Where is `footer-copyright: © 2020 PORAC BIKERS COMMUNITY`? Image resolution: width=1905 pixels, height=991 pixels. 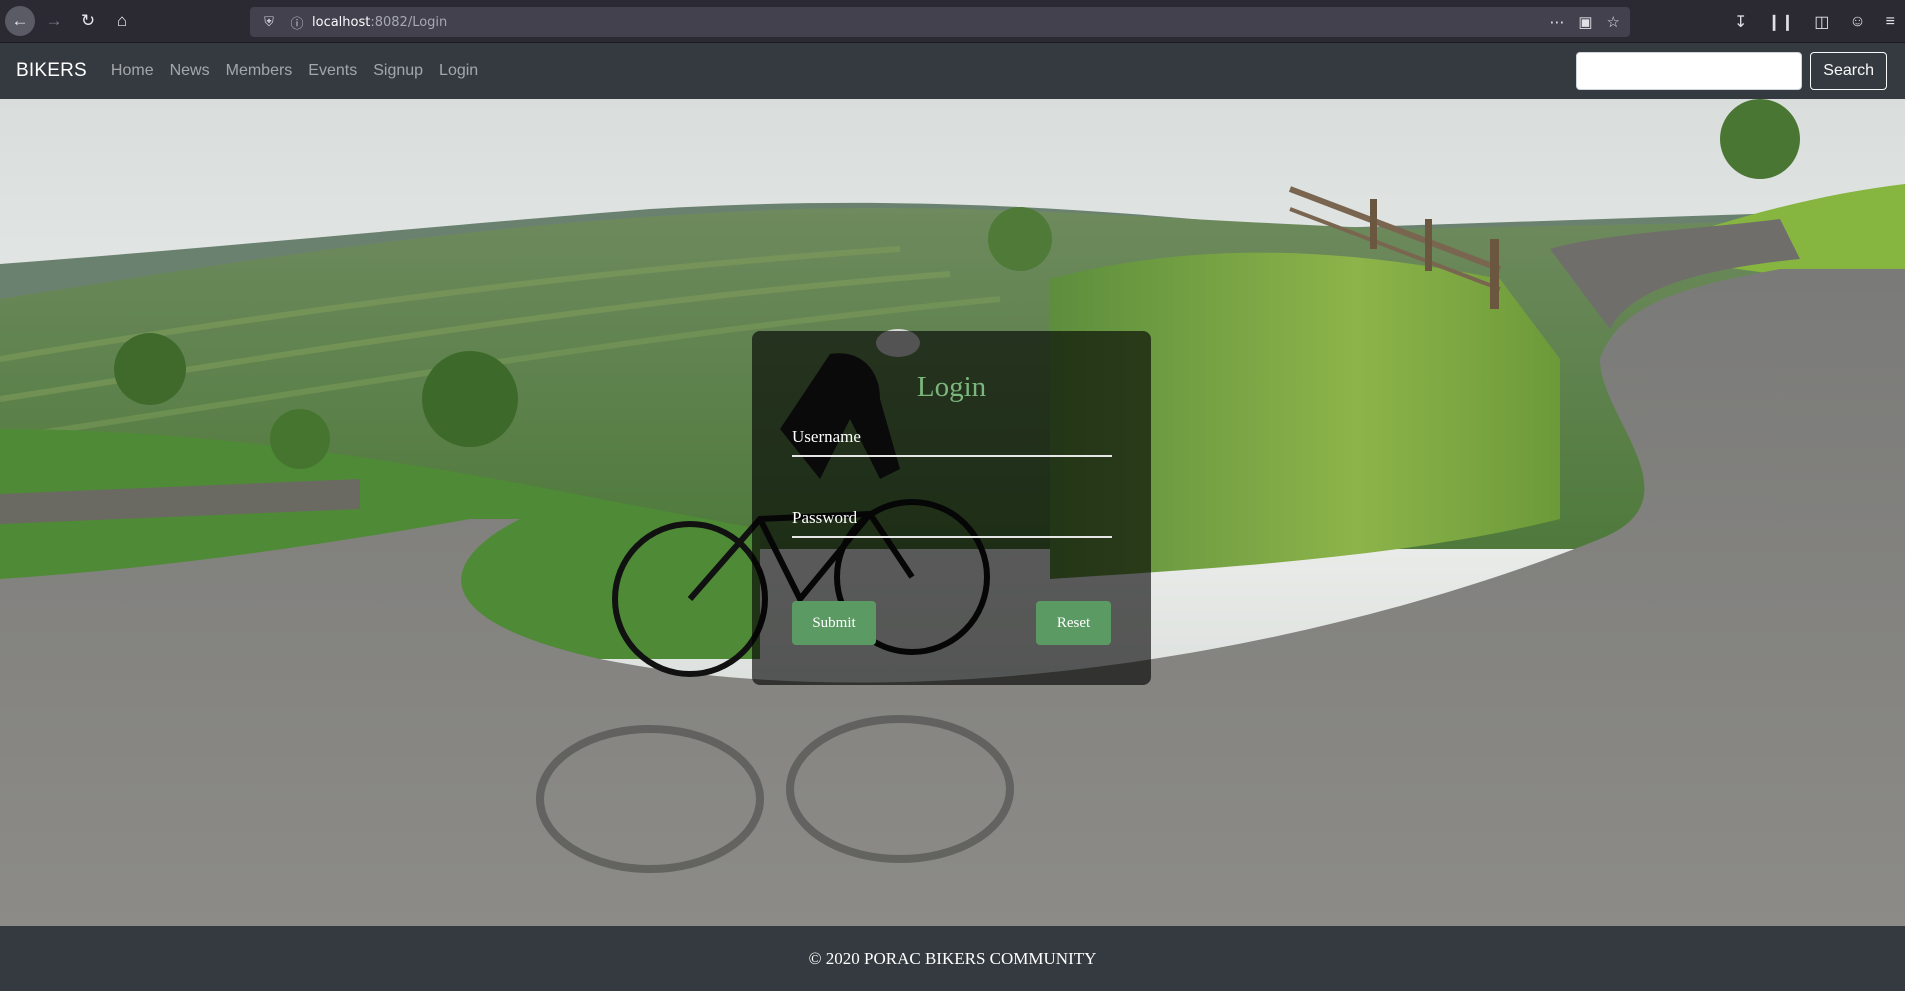
footer-copyright: © 2020 PORAC BIKERS COMMUNITY is located at coordinates (952, 958).